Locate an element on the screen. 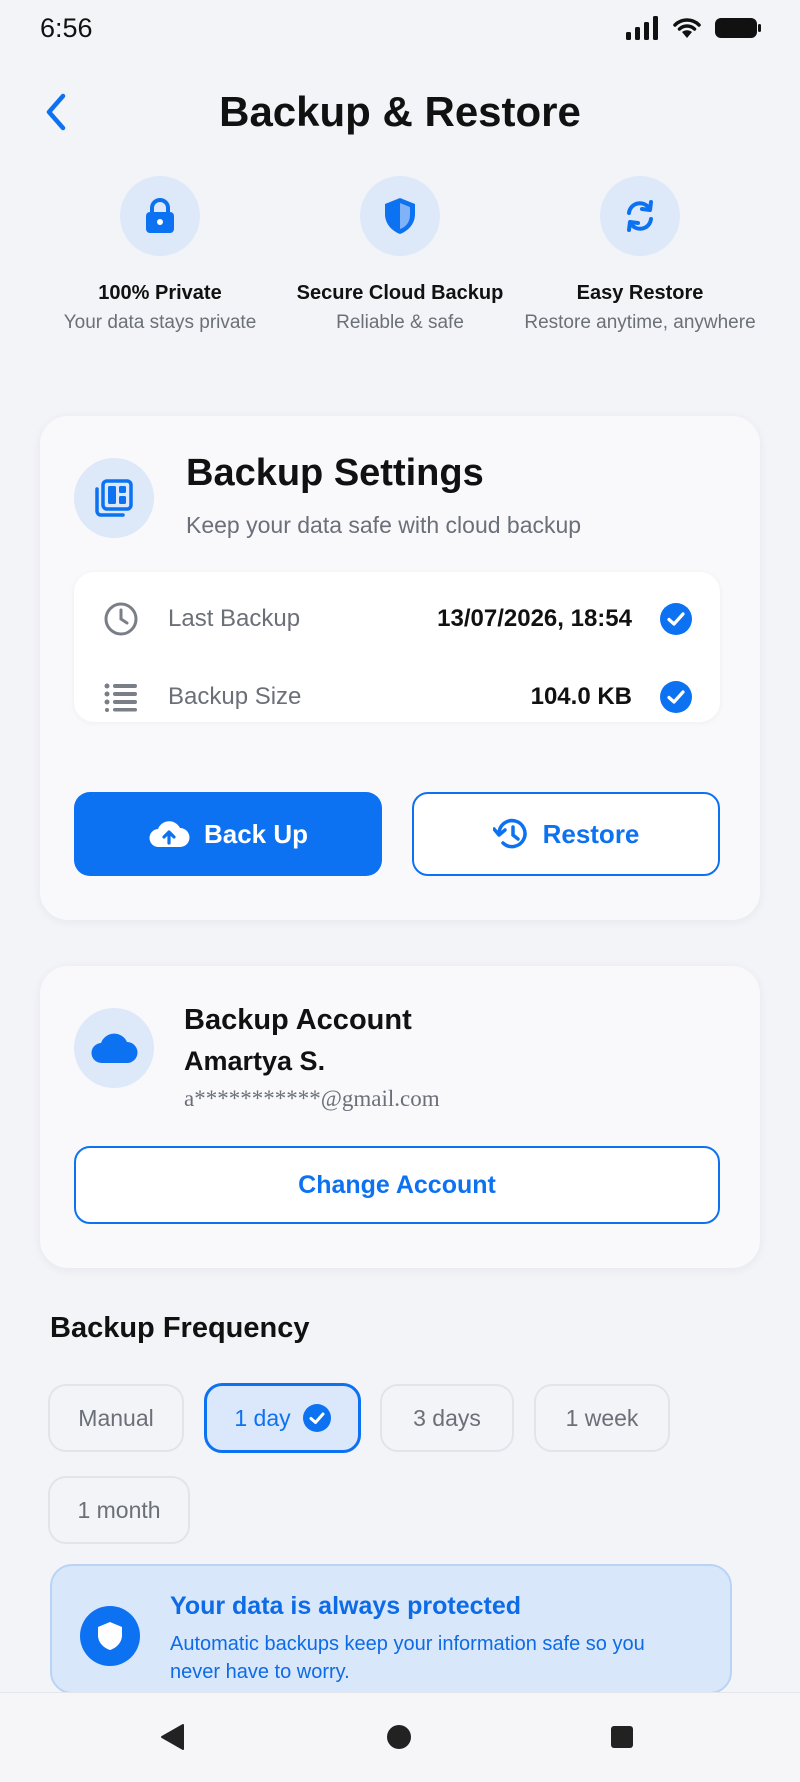  feature-desc: Your data stays private is located at coordinates (160, 322).